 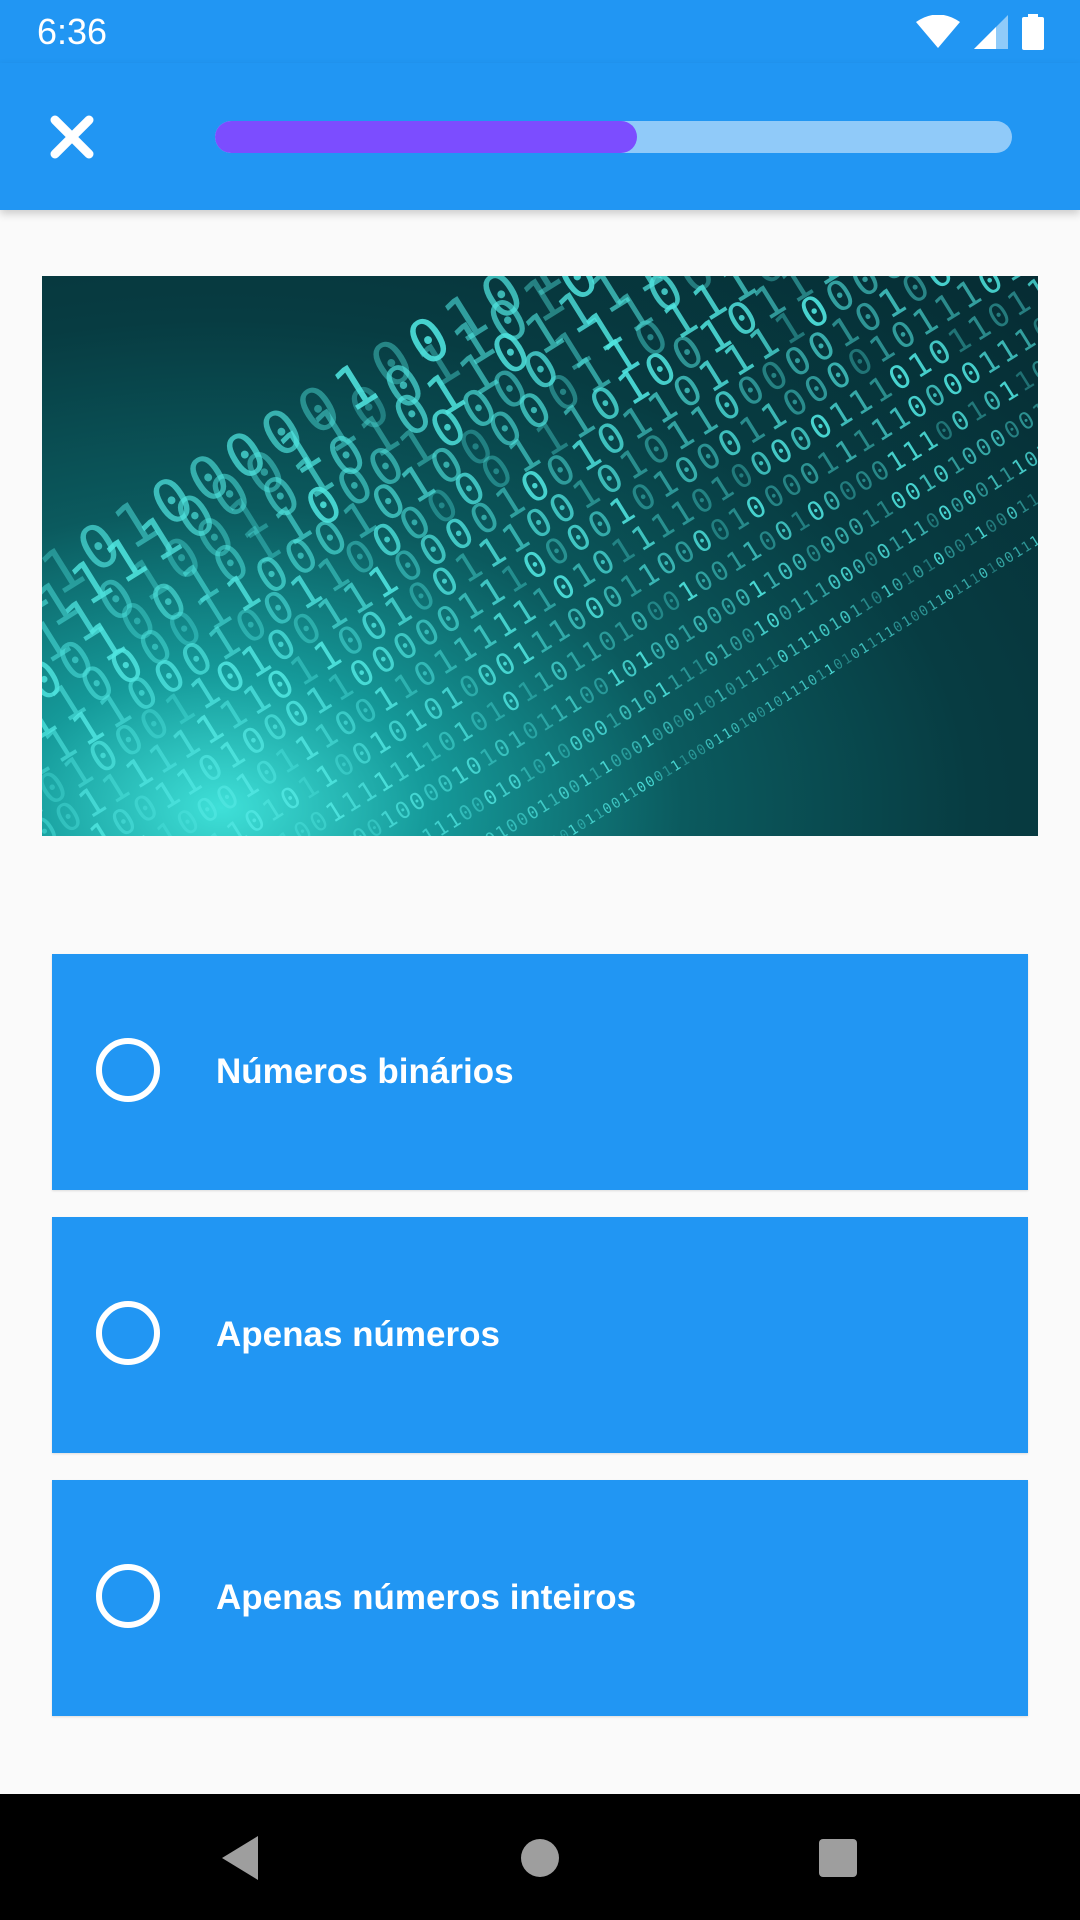 I want to click on progress-bar, so click(x=613, y=137).